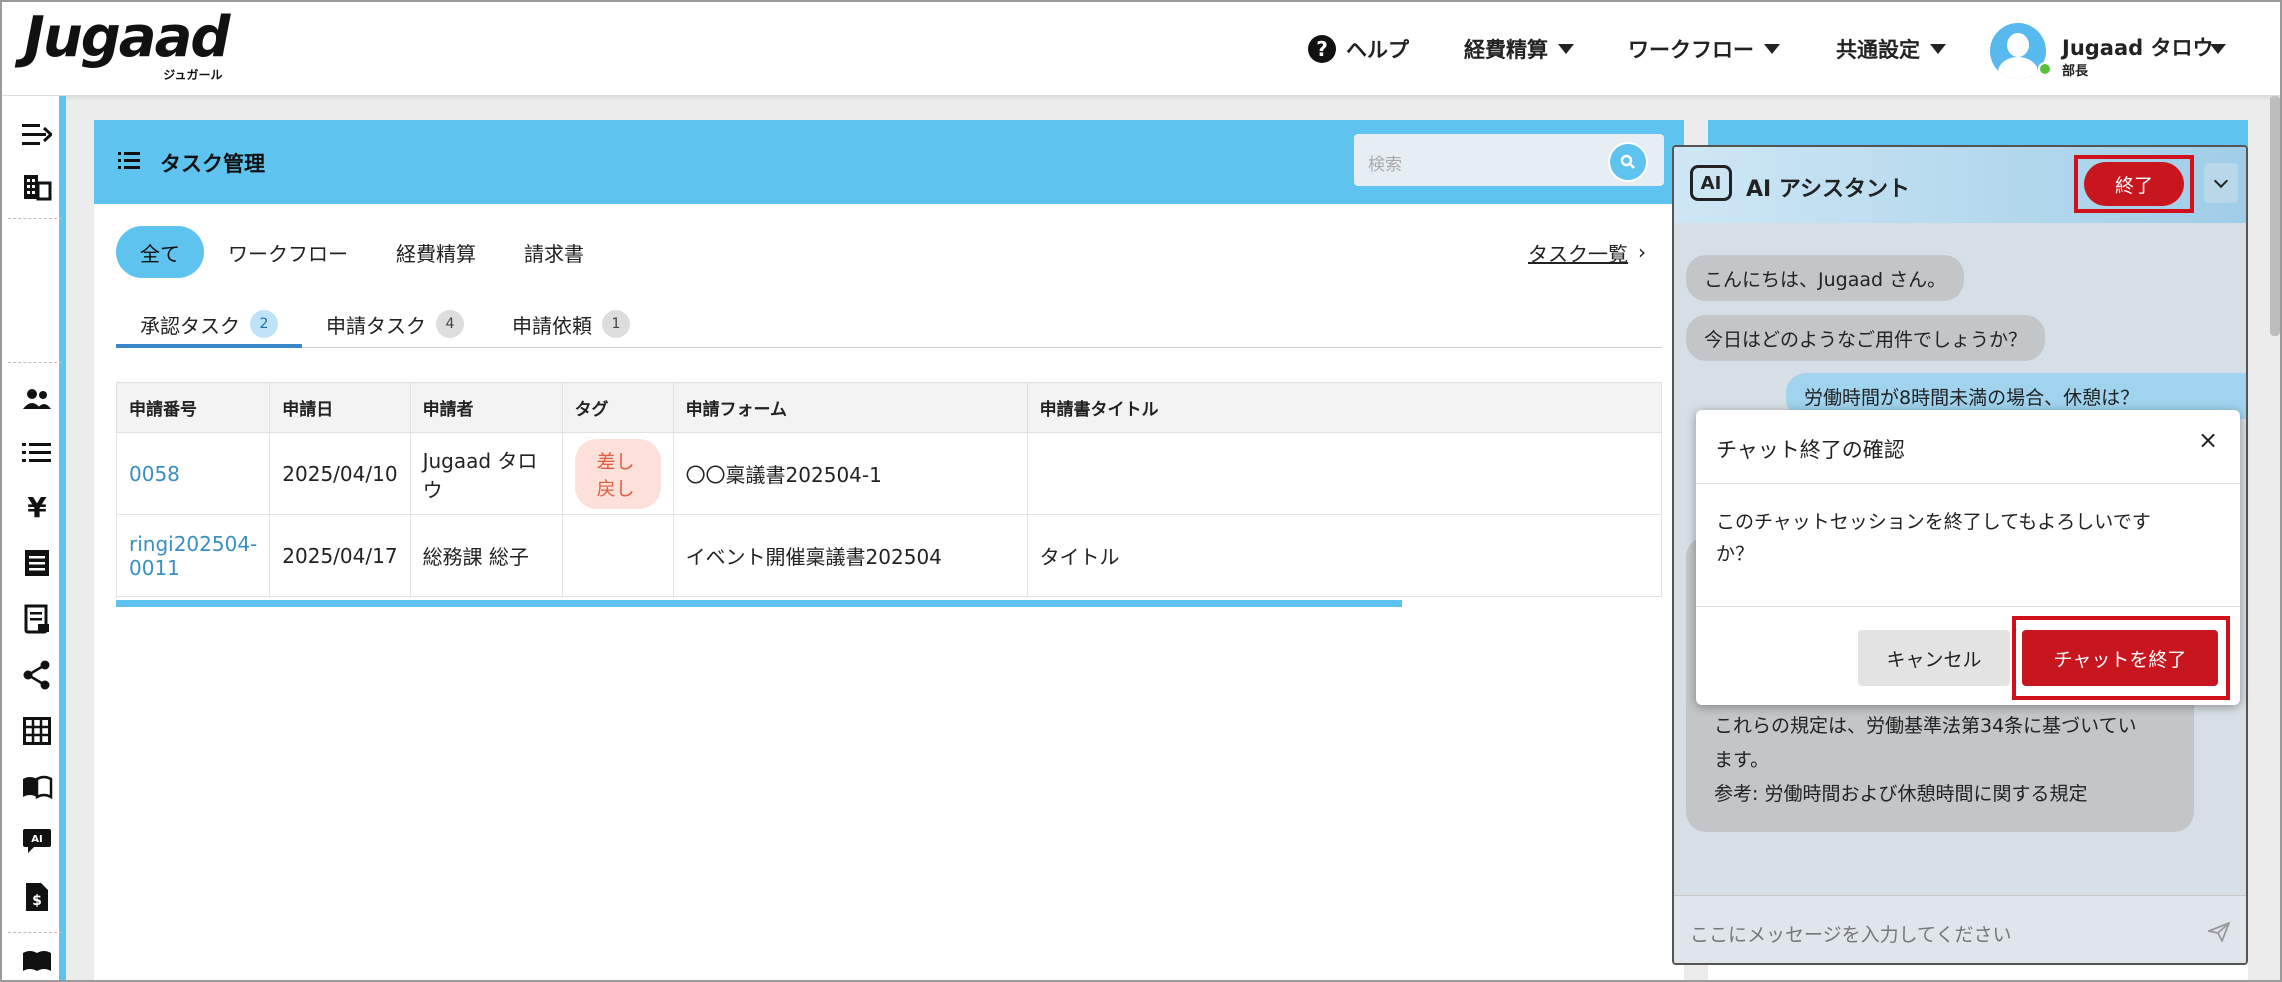 This screenshot has height=982, width=2282. What do you see at coordinates (1344, 555) in the screenshot?
I see `table-cell: タイトル` at bounding box center [1344, 555].